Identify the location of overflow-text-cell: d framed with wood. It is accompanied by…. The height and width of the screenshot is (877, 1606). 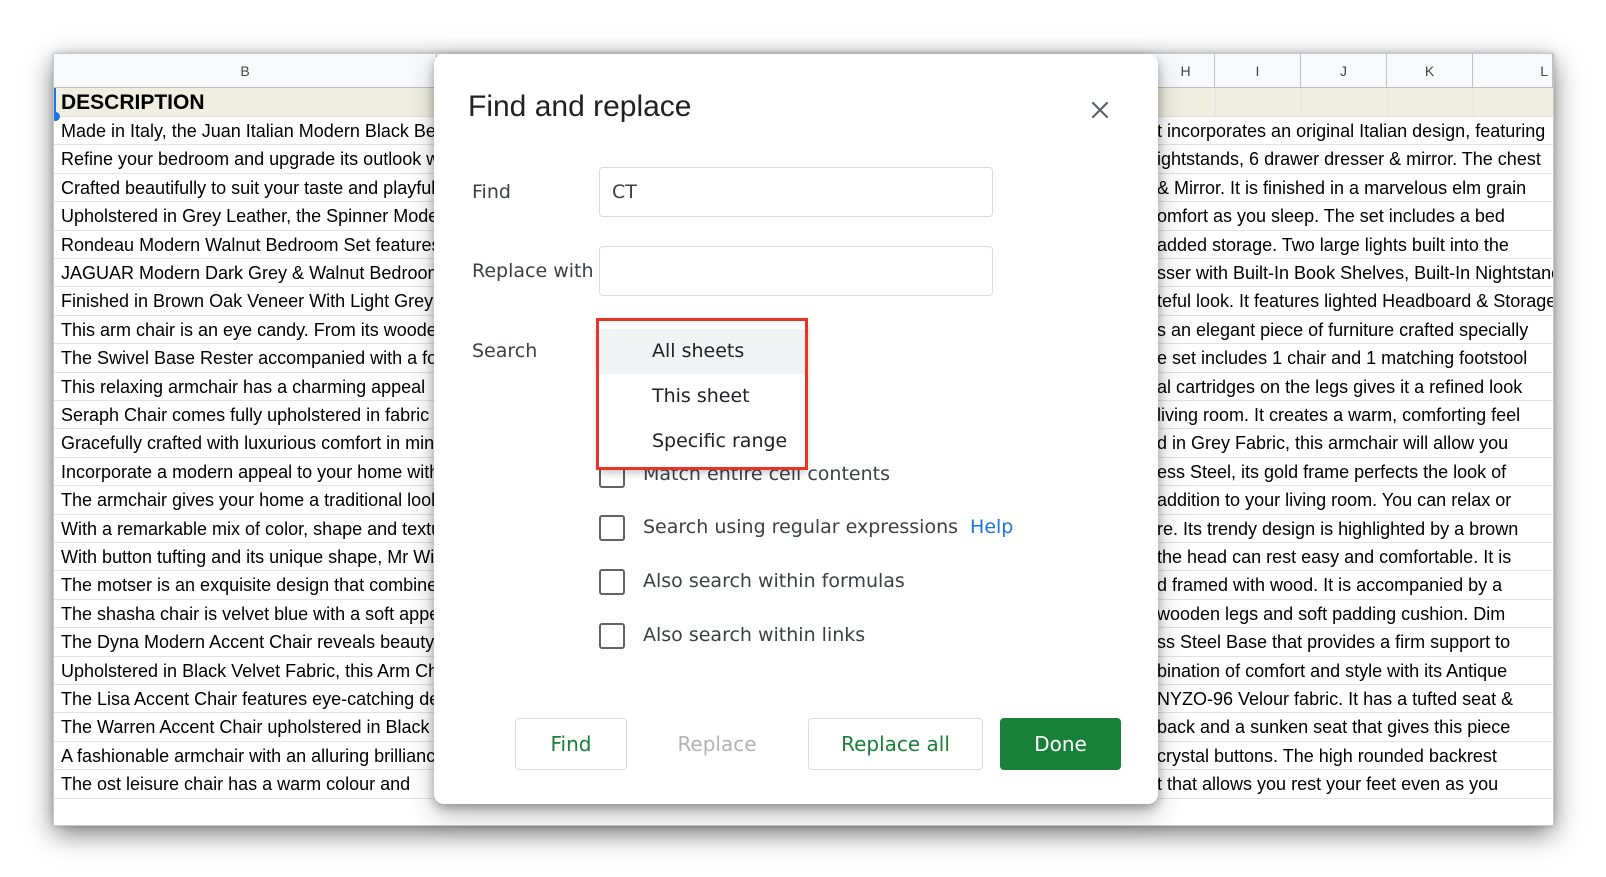
(1355, 585).